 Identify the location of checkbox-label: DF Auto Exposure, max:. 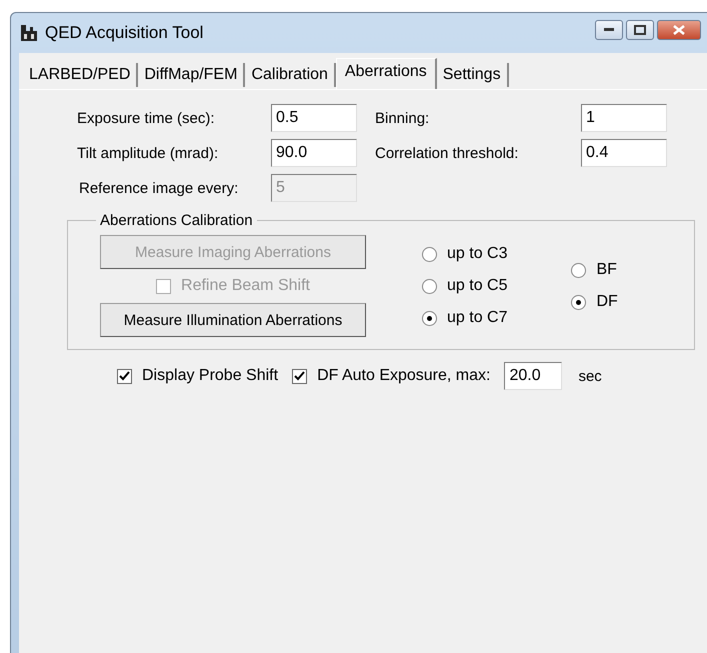
(403, 376).